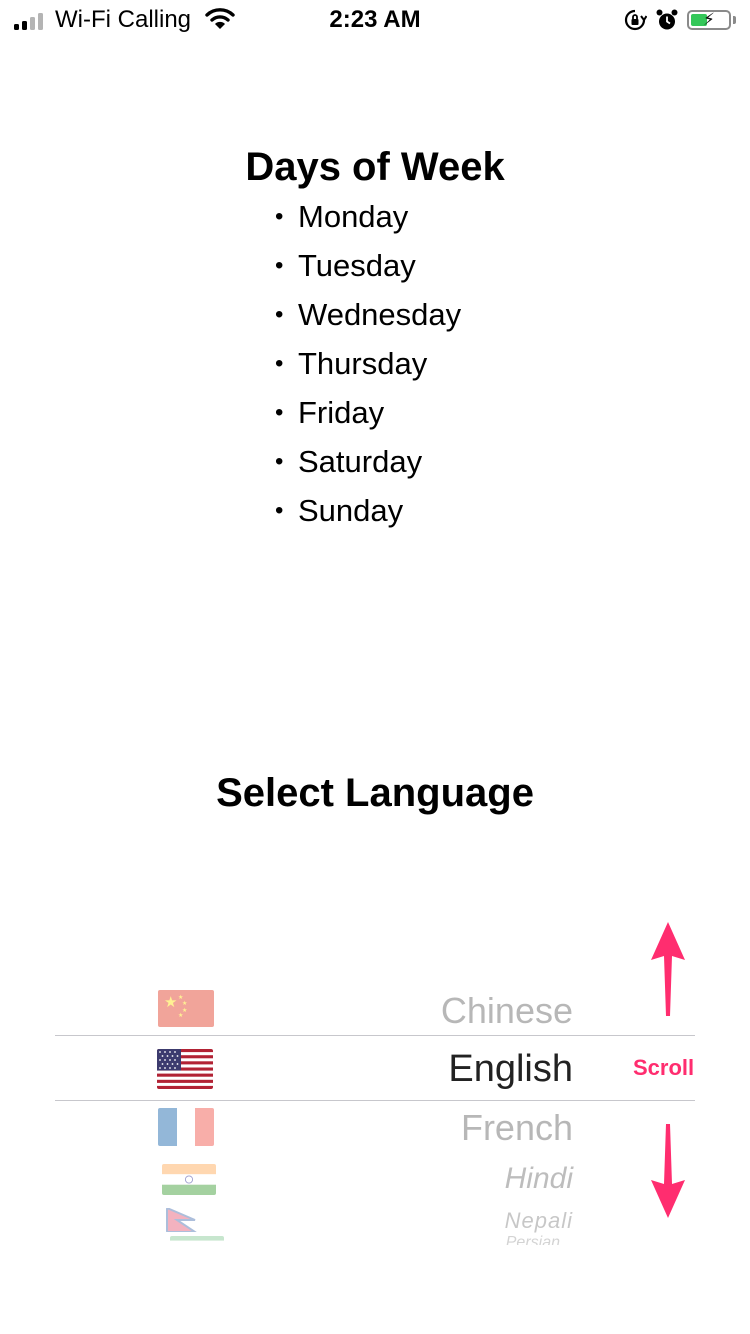 This screenshot has width=750, height=1334. What do you see at coordinates (664, 1067) in the screenshot?
I see `scroll-label: Scroll` at bounding box center [664, 1067].